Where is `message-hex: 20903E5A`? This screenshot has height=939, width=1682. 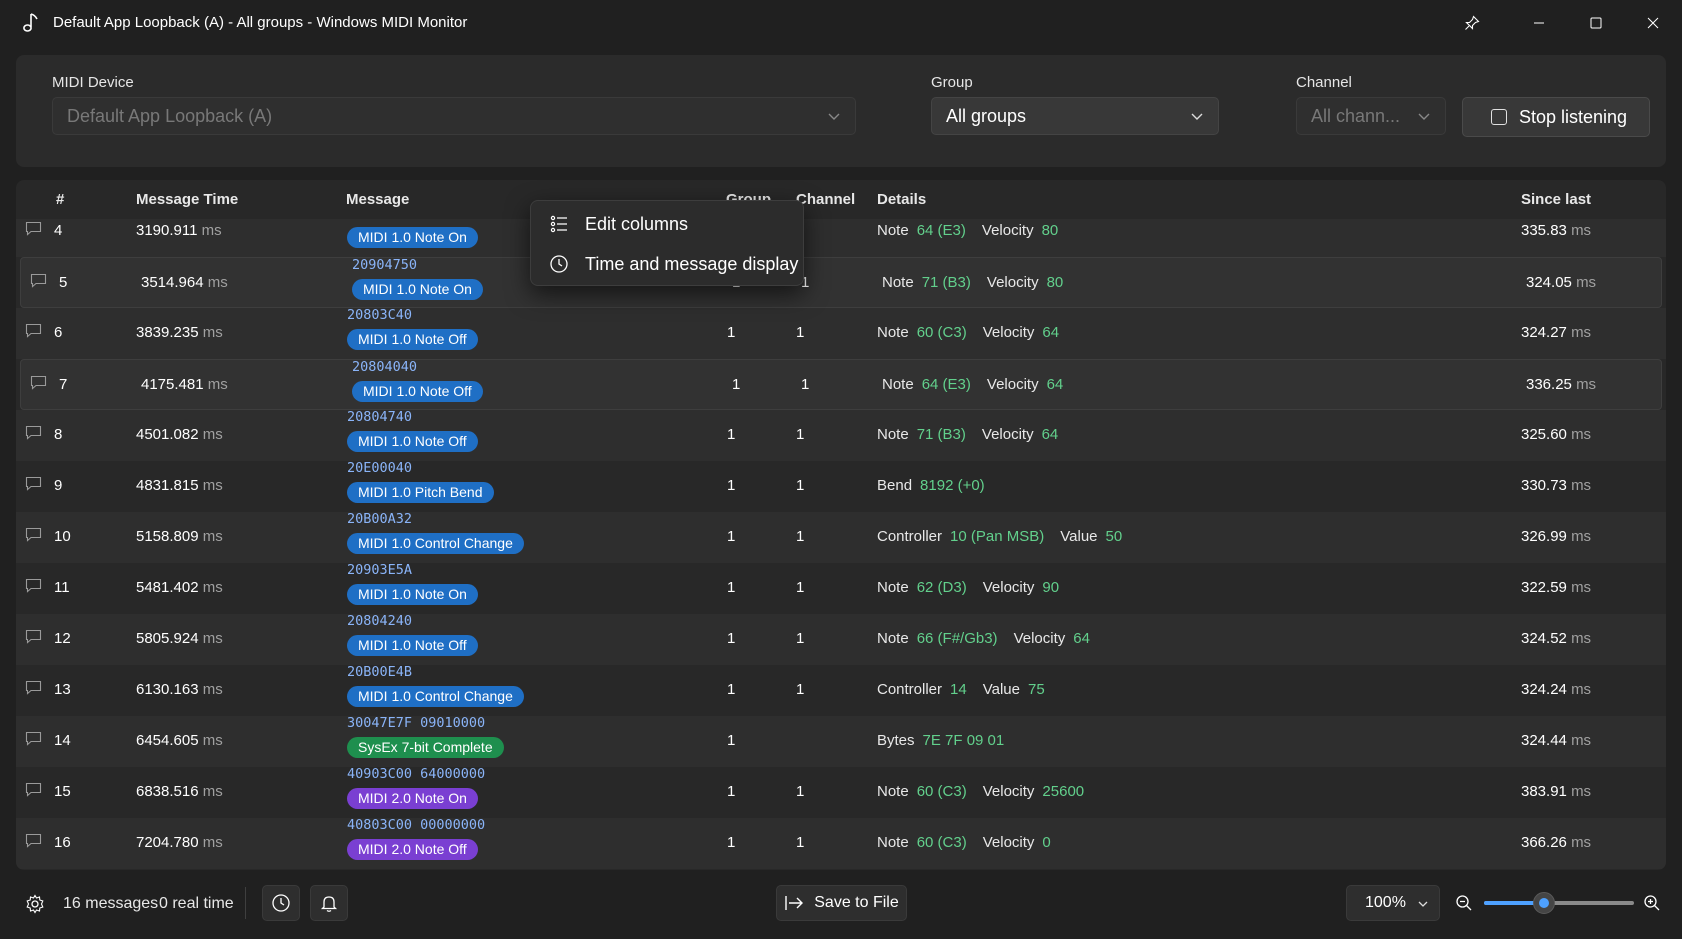 message-hex: 20903E5A is located at coordinates (380, 570).